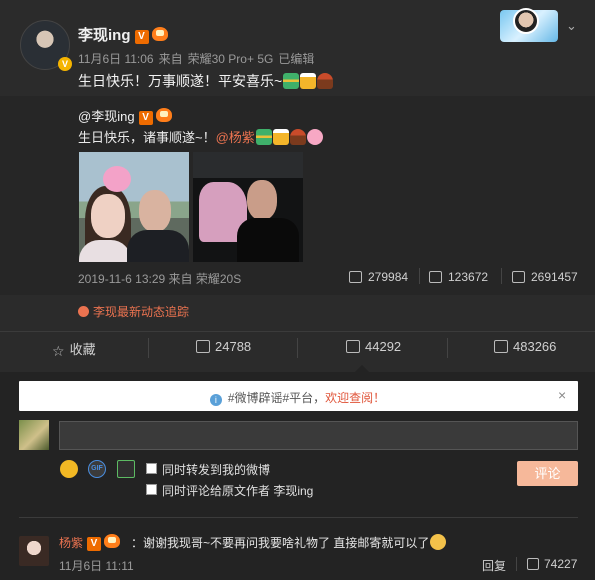  What do you see at coordinates (65, 64) in the screenshot?
I see `verified-badge-icon: V` at bounding box center [65, 64].